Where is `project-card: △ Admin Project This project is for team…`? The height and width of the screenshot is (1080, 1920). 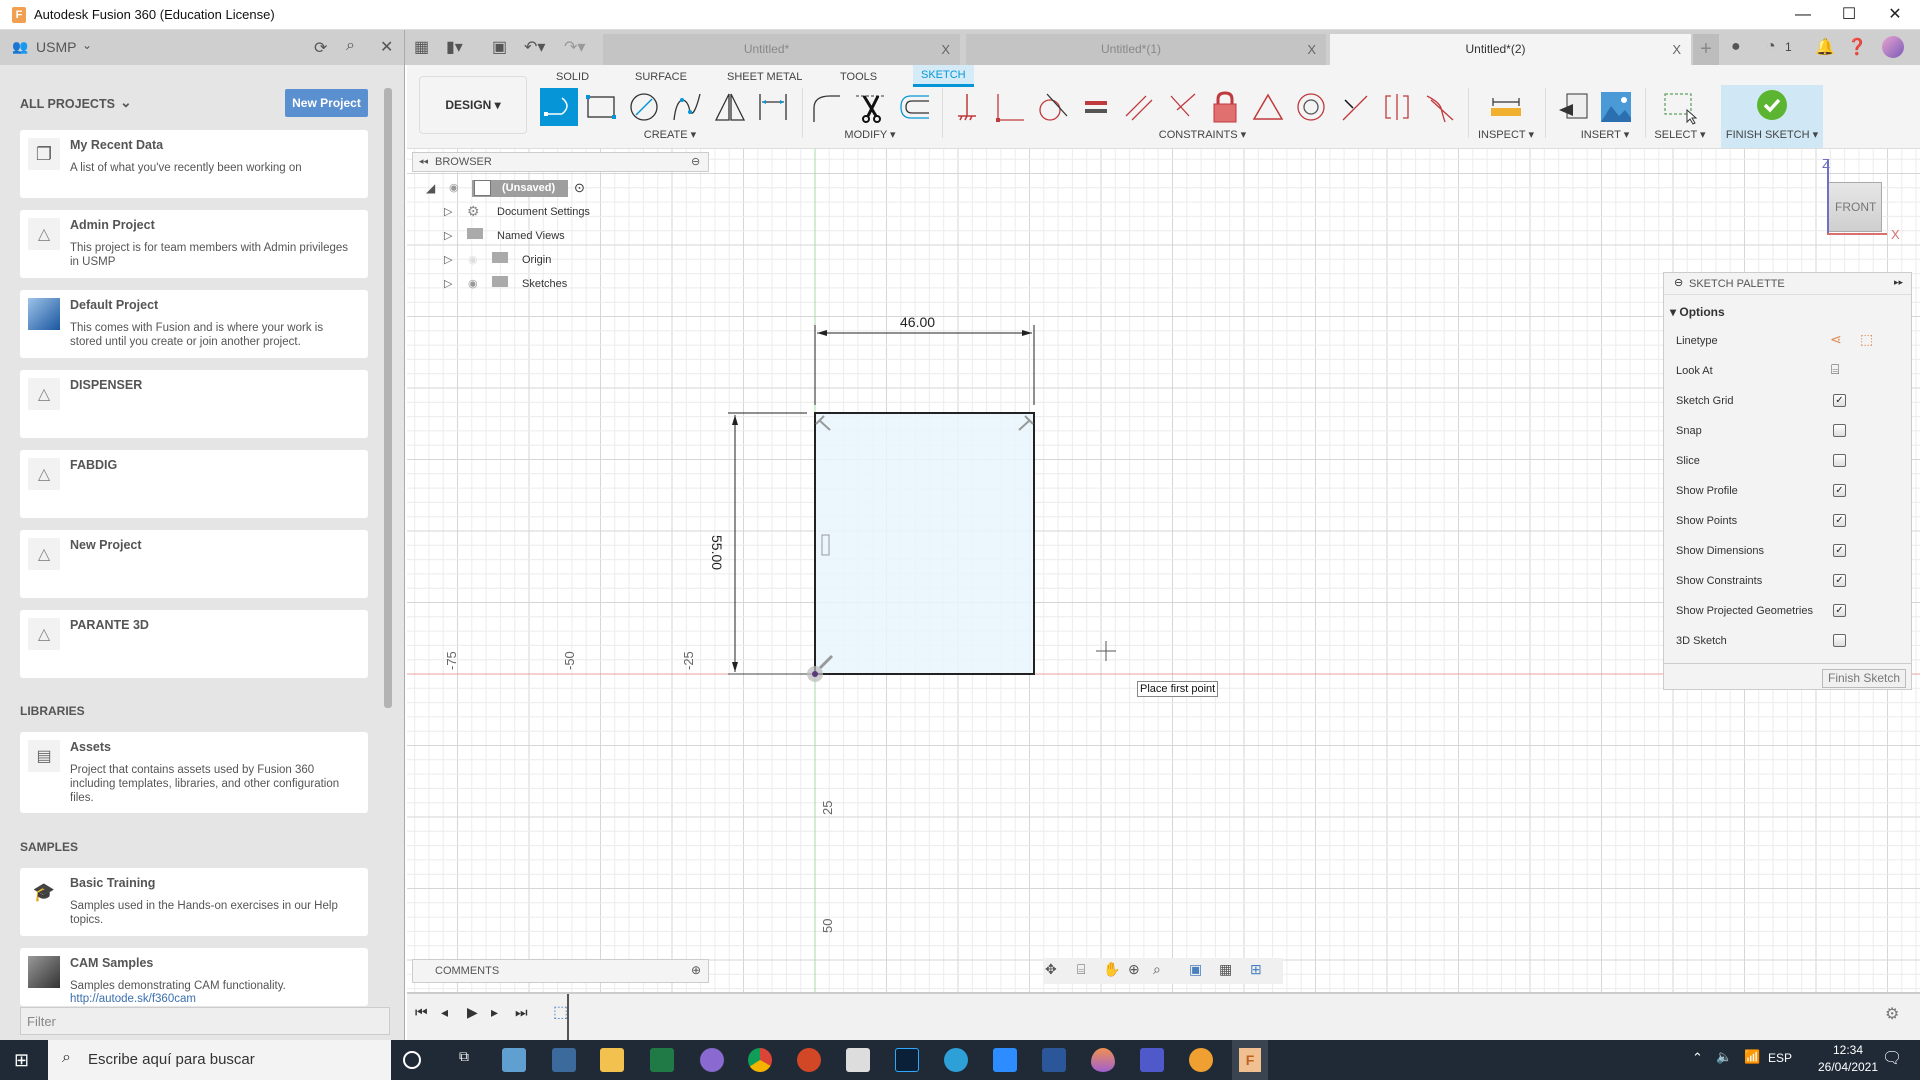 project-card: △ Admin Project This project is for team… is located at coordinates (194, 244).